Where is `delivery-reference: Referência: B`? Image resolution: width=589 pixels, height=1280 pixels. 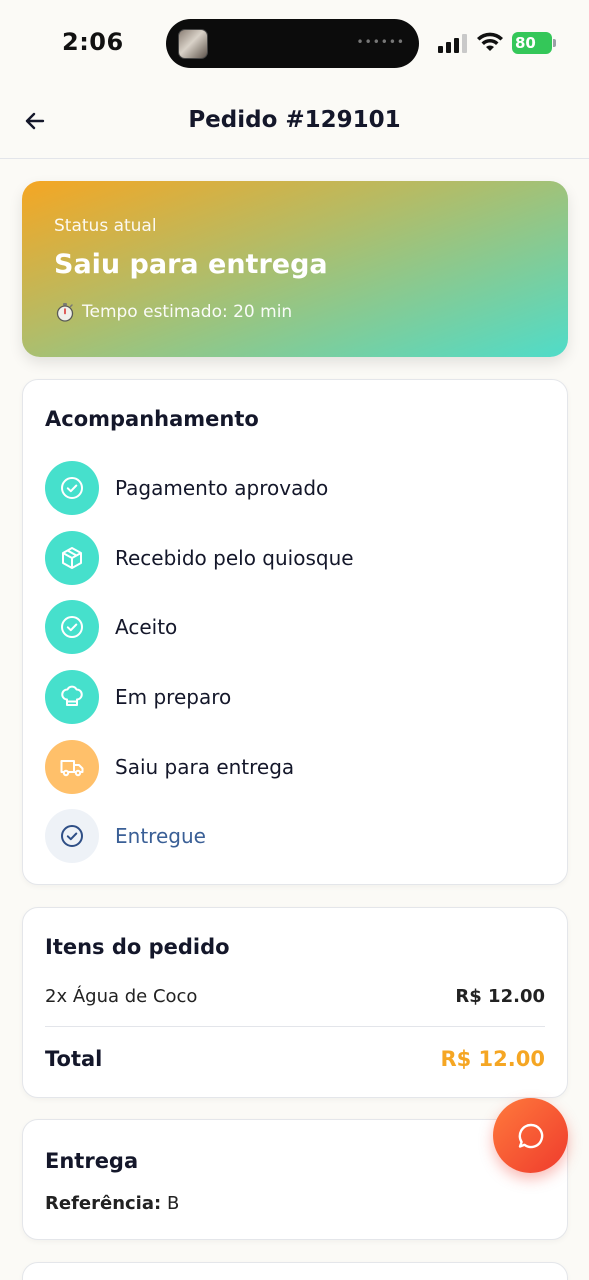
delivery-reference: Referência: B is located at coordinates (112, 1203).